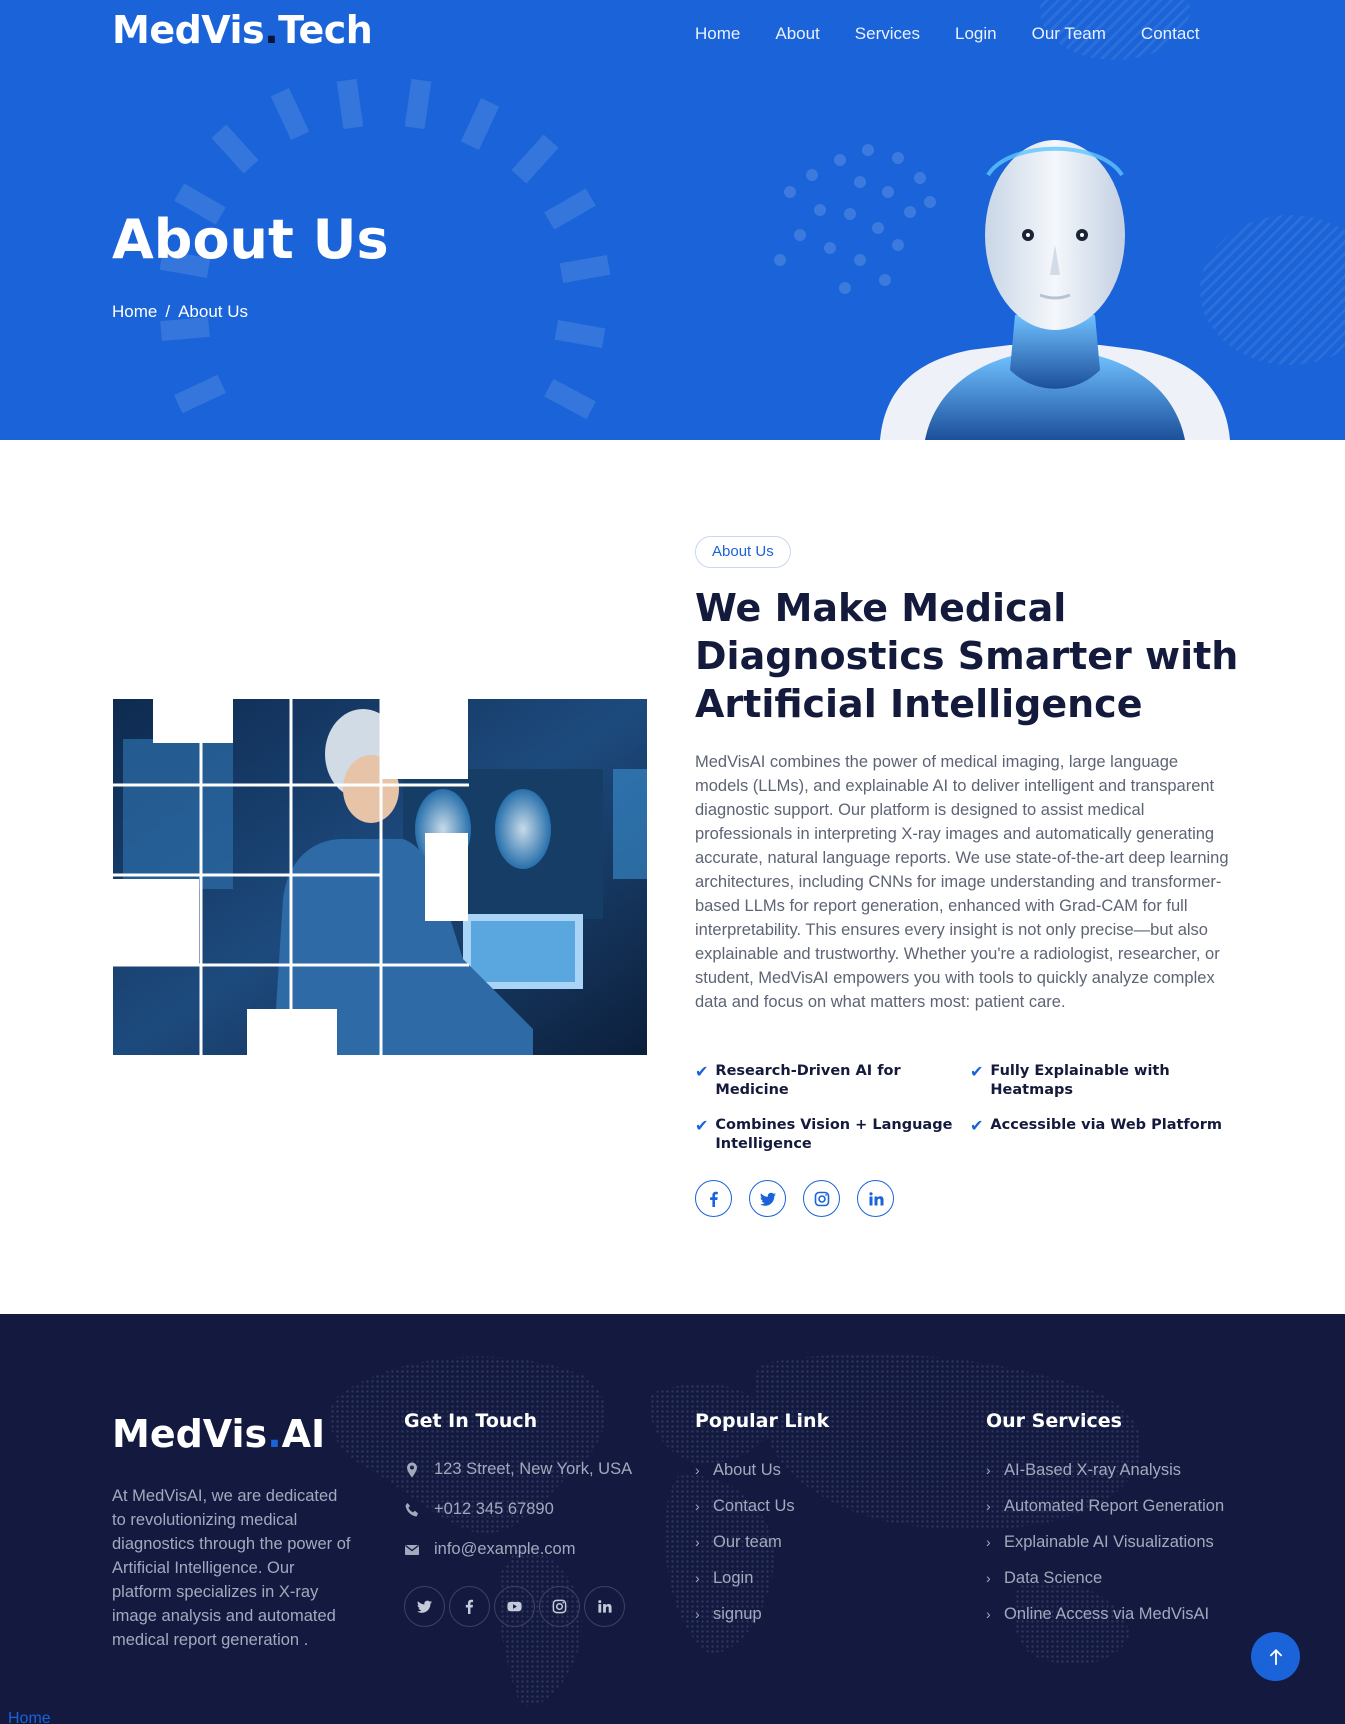 The image size is (1345, 1724). Describe the element at coordinates (471, 1421) in the screenshot. I see `get-in-touch-title: Get In Touch` at that location.